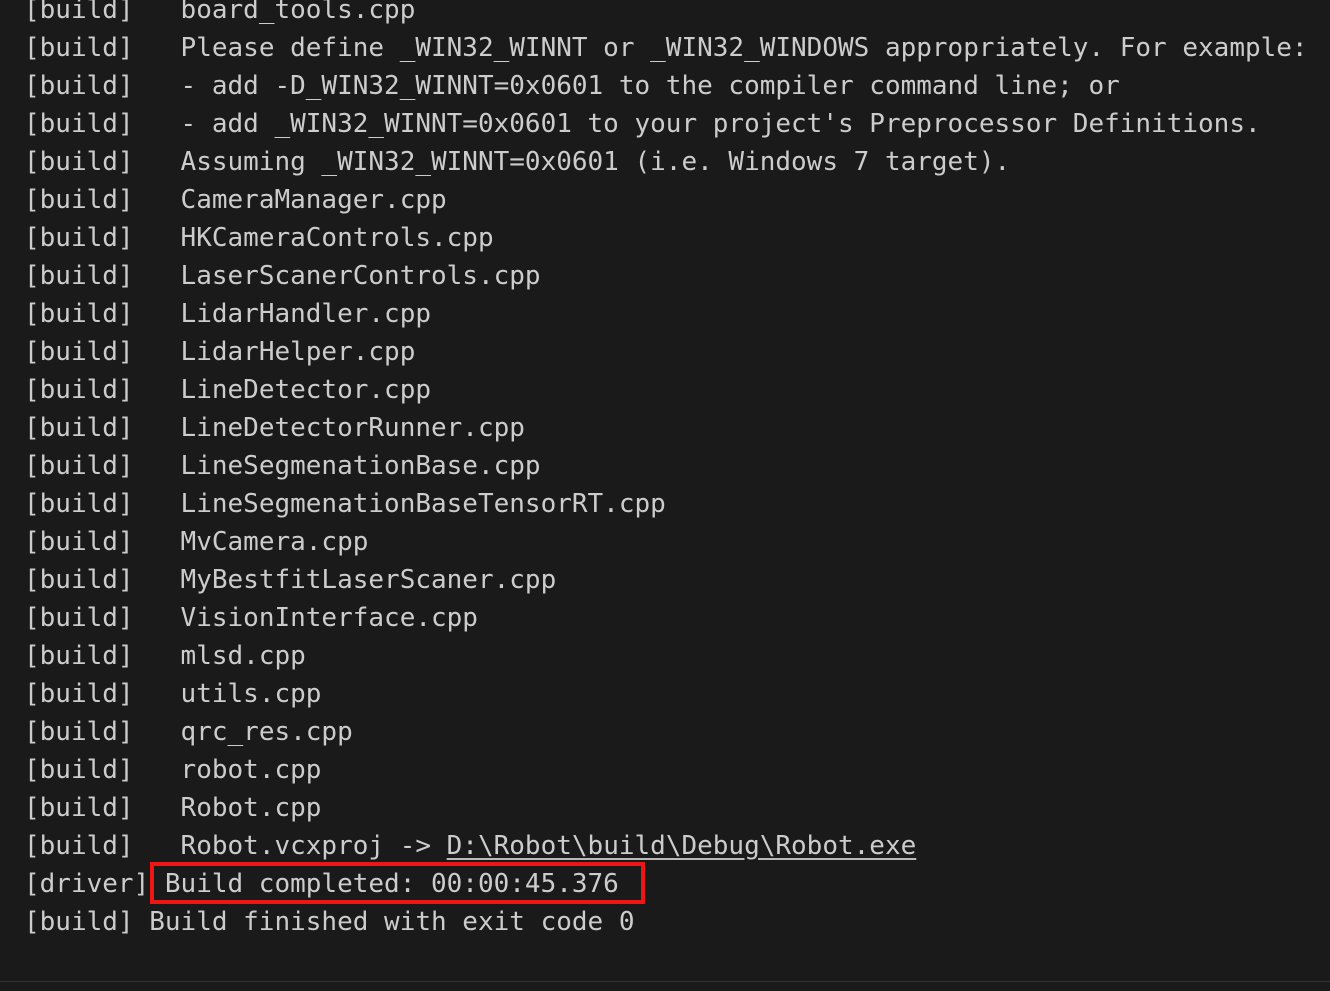 This screenshot has height=991, width=1330. I want to click on log-line-text: Robot.cpp, so click(251, 808).